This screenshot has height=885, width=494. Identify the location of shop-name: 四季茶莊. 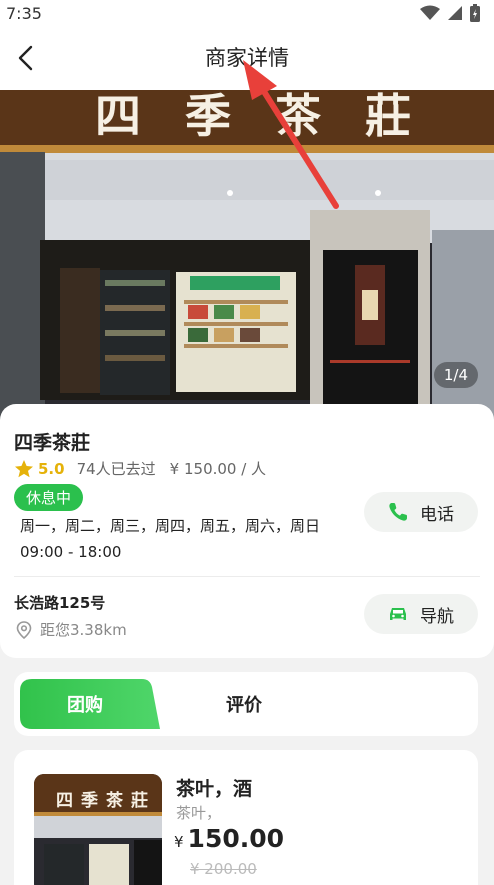
(52, 443).